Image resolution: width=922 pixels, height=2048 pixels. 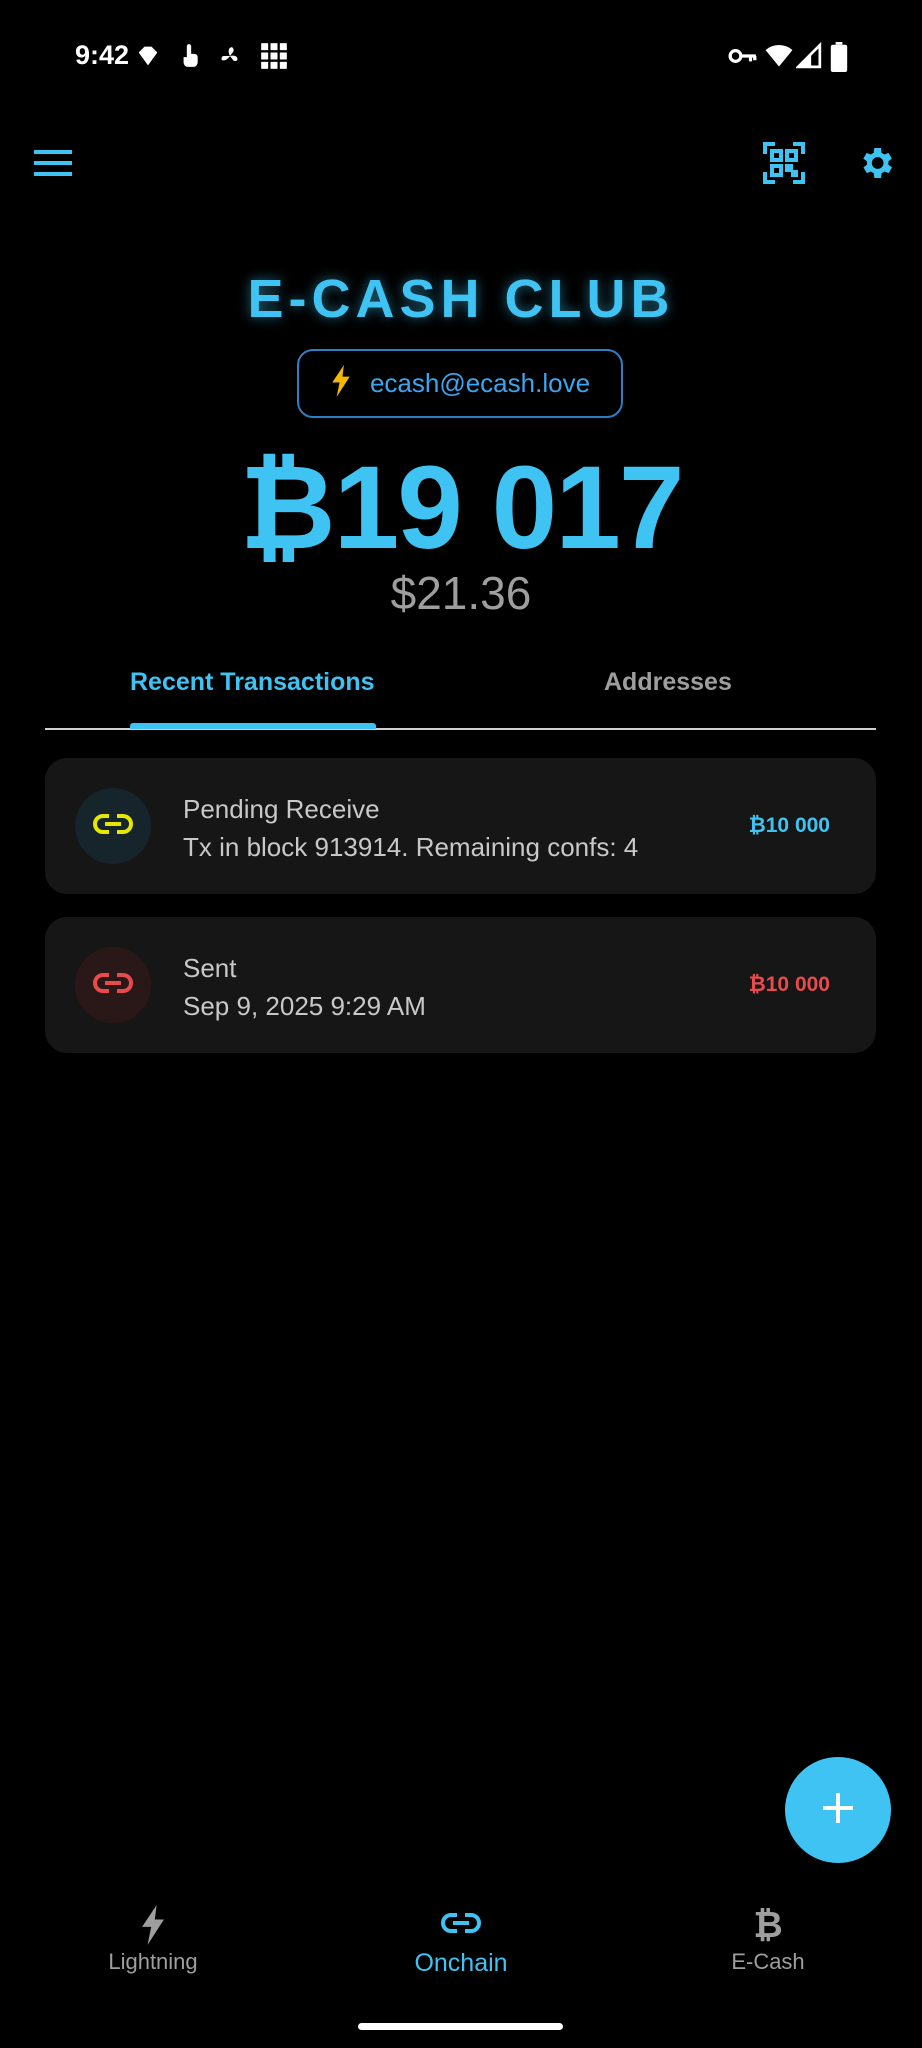 I want to click on balance-amount: ₿19 017, so click(x=461, y=508).